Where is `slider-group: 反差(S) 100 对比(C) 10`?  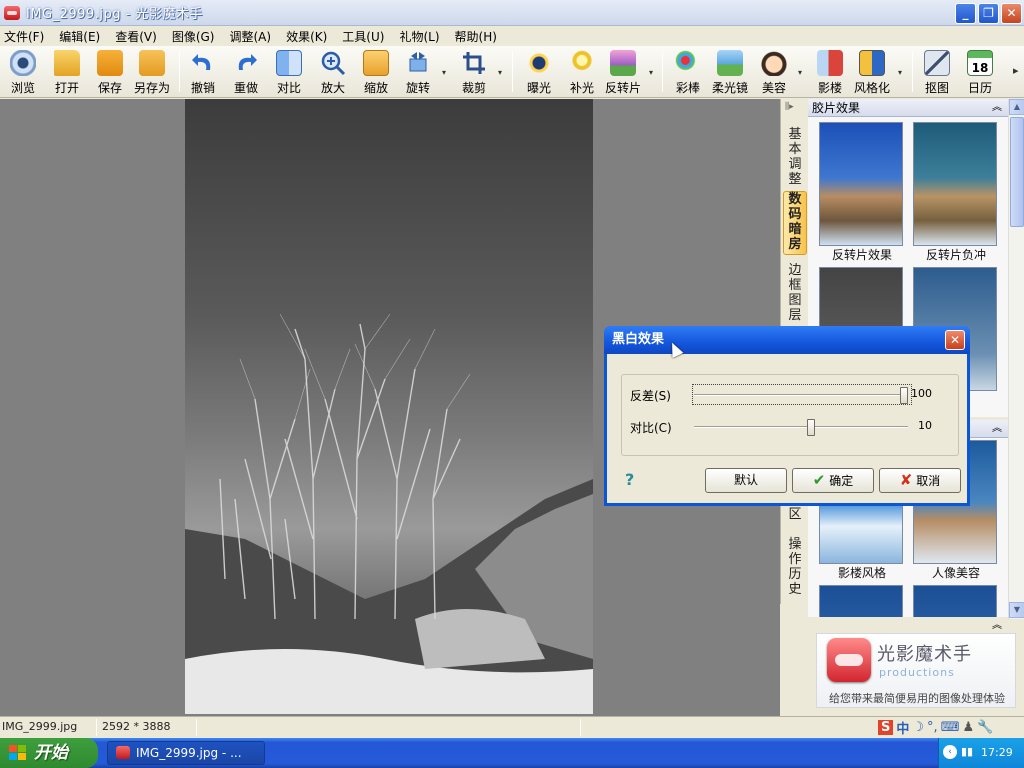 slider-group: 反差(S) 100 对比(C) 10 is located at coordinates (790, 415).